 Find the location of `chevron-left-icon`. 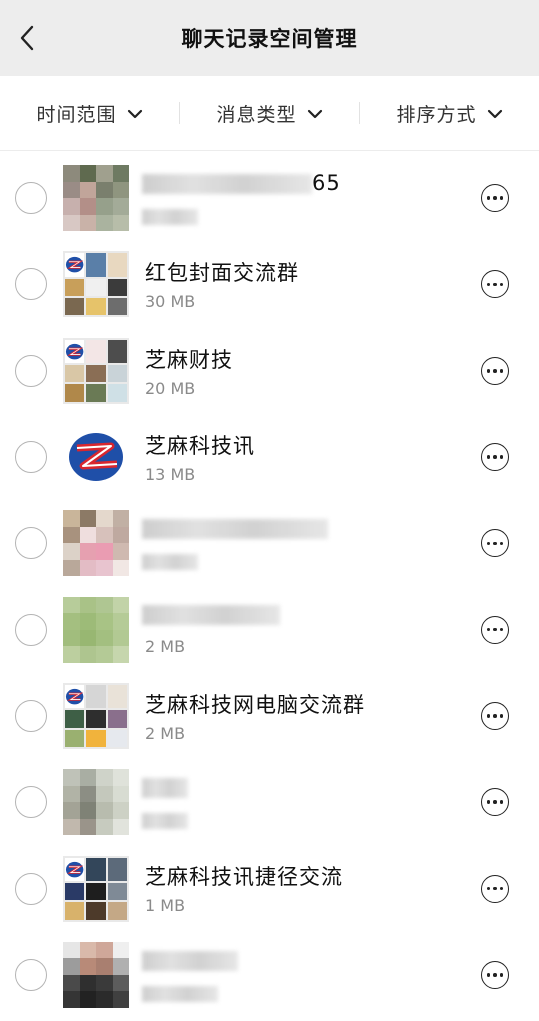

chevron-left-icon is located at coordinates (27, 38).